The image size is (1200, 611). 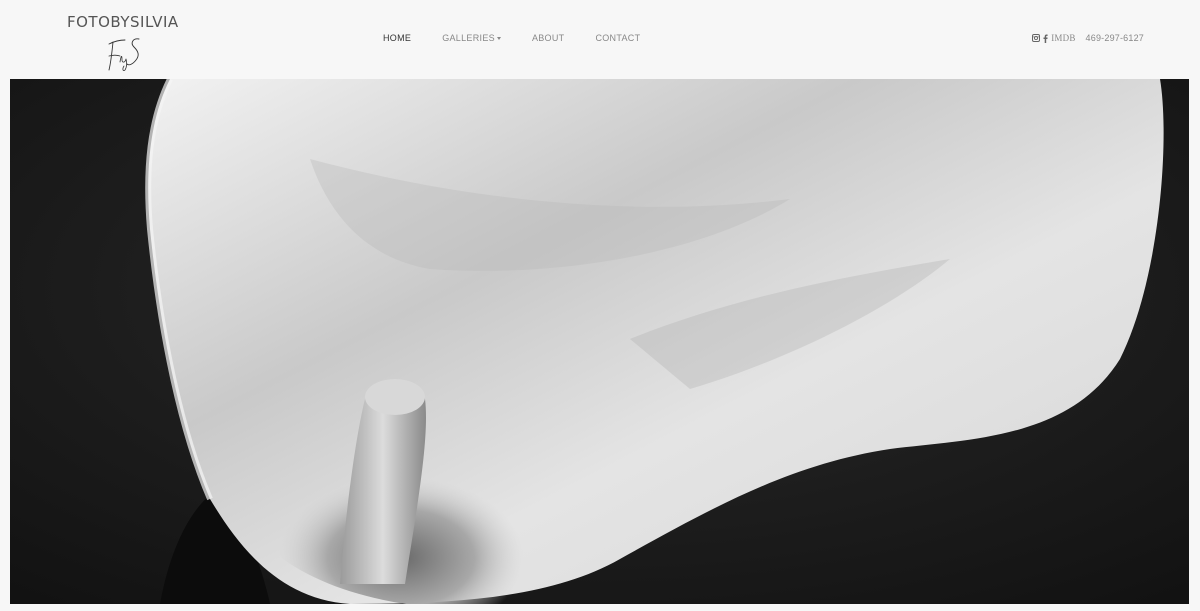 I want to click on phone-number: 469-297-6127, so click(x=1115, y=38).